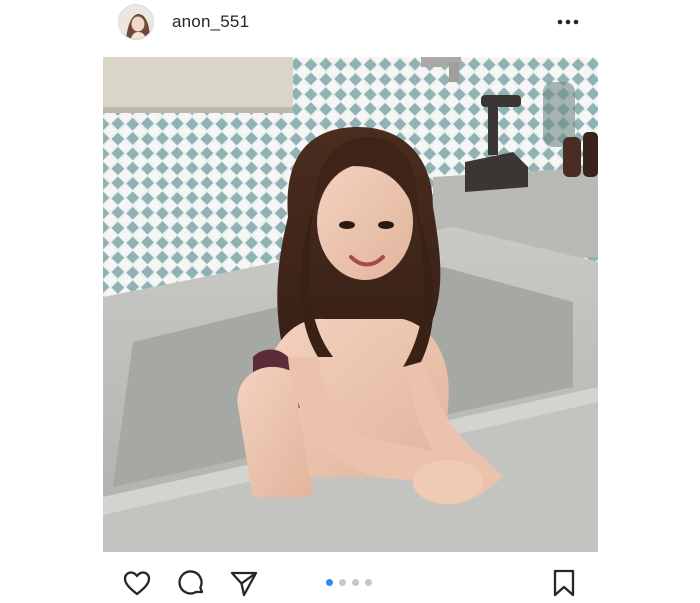 The width and height of the screenshot is (700, 603). What do you see at coordinates (564, 583) in the screenshot?
I see `bookmark-icon` at bounding box center [564, 583].